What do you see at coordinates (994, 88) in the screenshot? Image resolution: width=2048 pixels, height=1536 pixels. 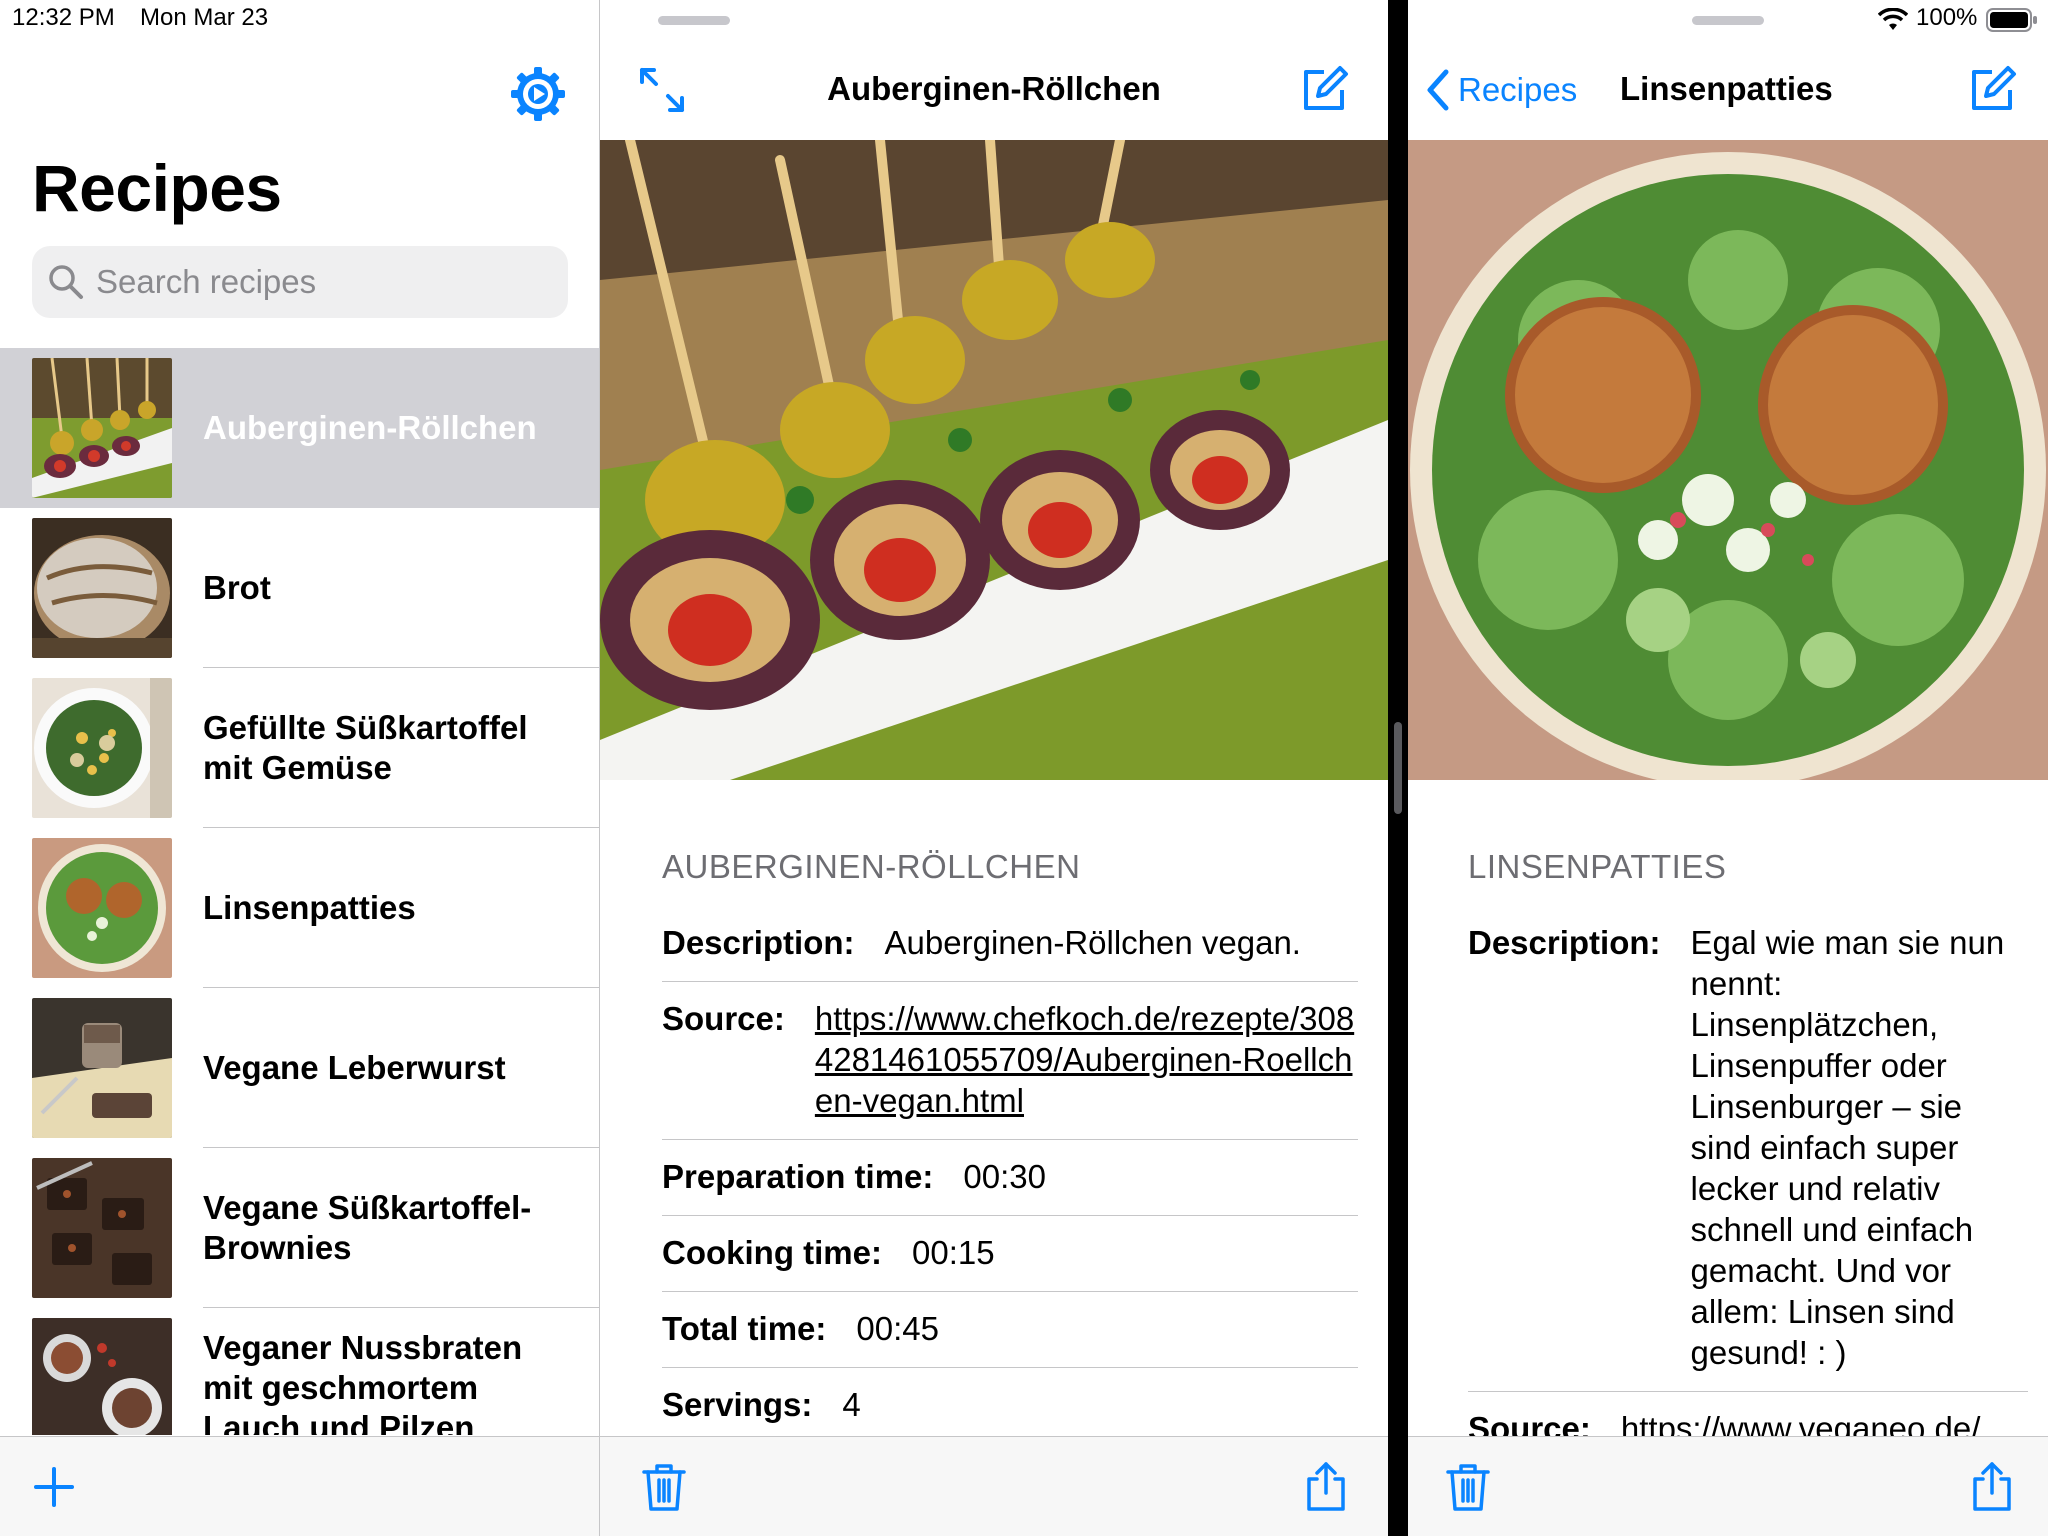 I see `nav-title: Auberginen-Röllchen` at bounding box center [994, 88].